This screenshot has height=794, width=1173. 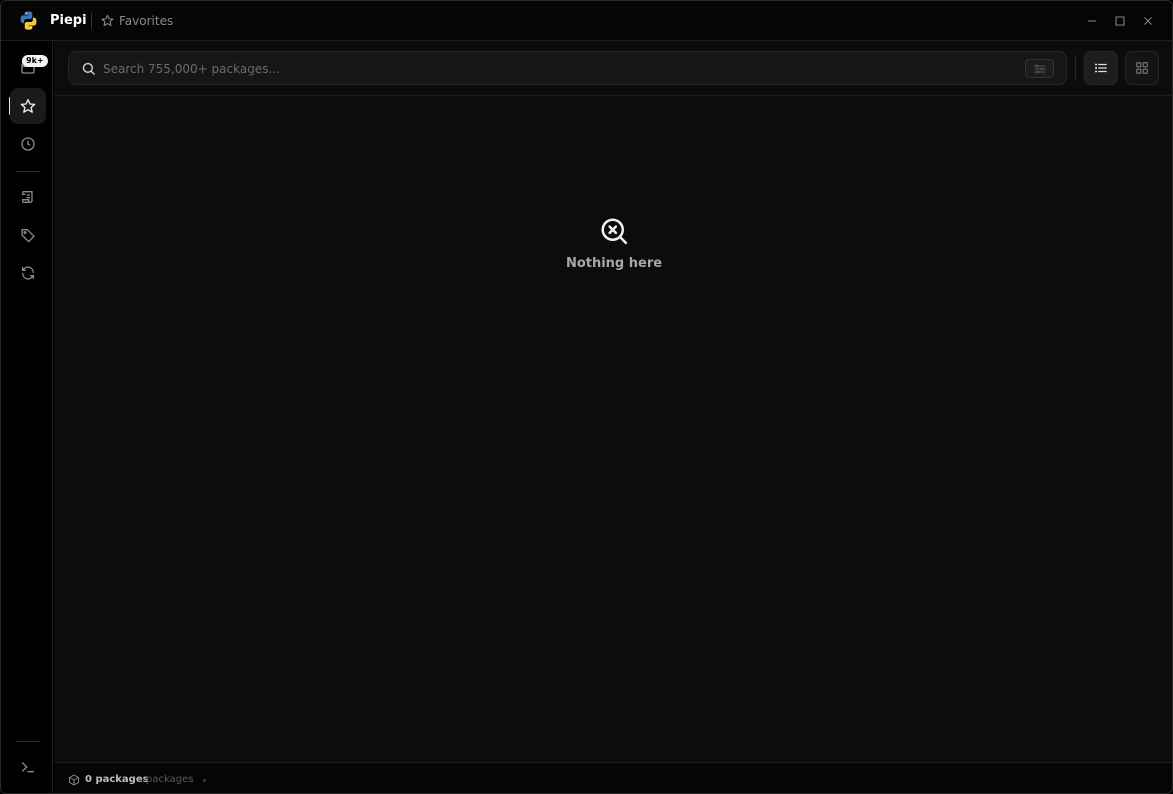 I want to click on filter-icon, so click(x=1039, y=68).